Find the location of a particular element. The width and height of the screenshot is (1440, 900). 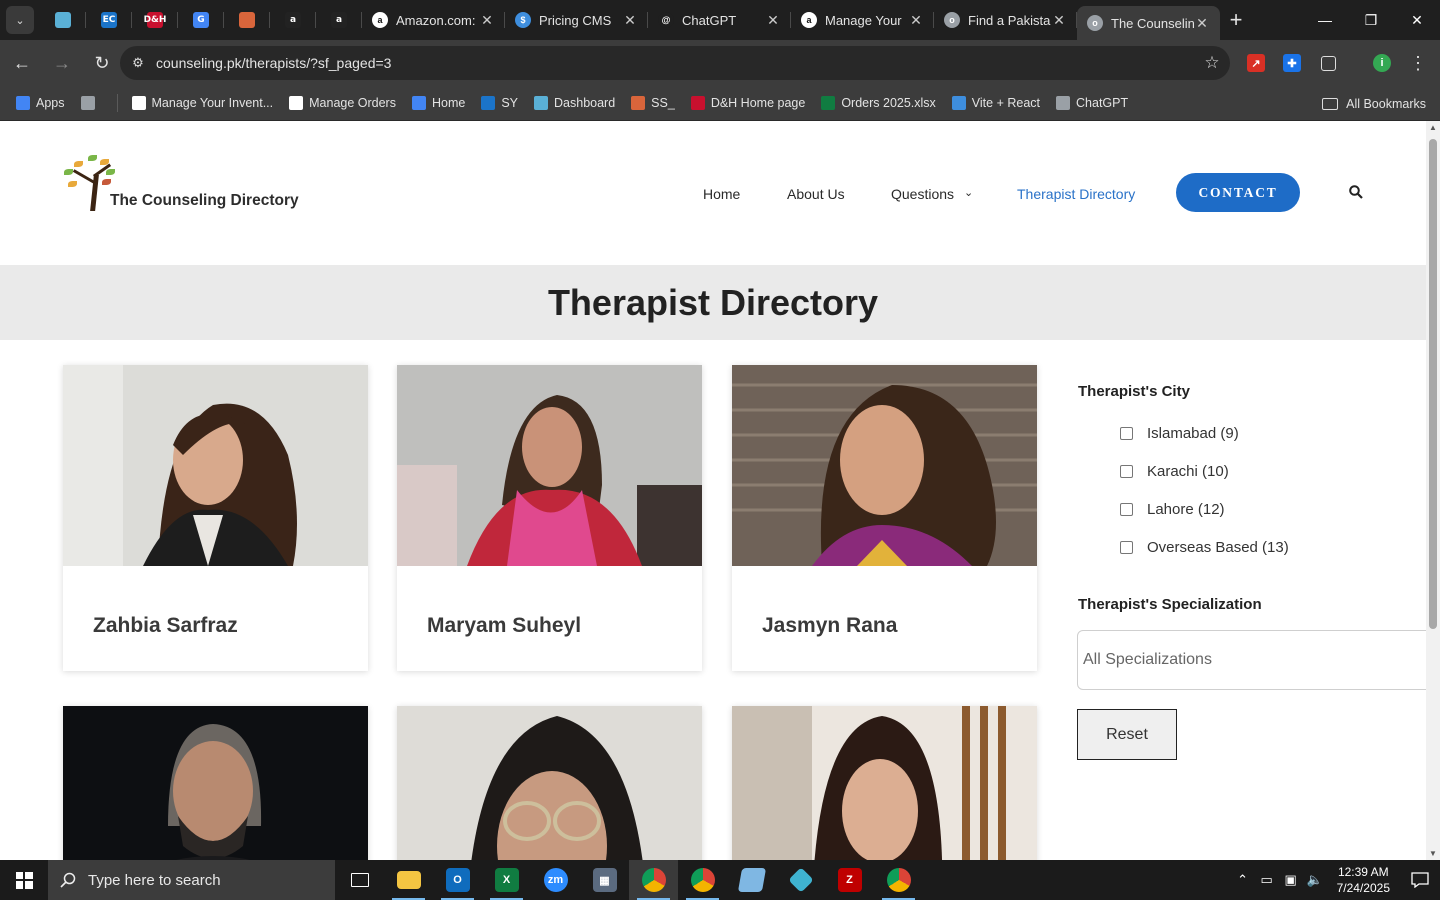

bookmark-item: Orders 2025.xlsx is located at coordinates (878, 103).